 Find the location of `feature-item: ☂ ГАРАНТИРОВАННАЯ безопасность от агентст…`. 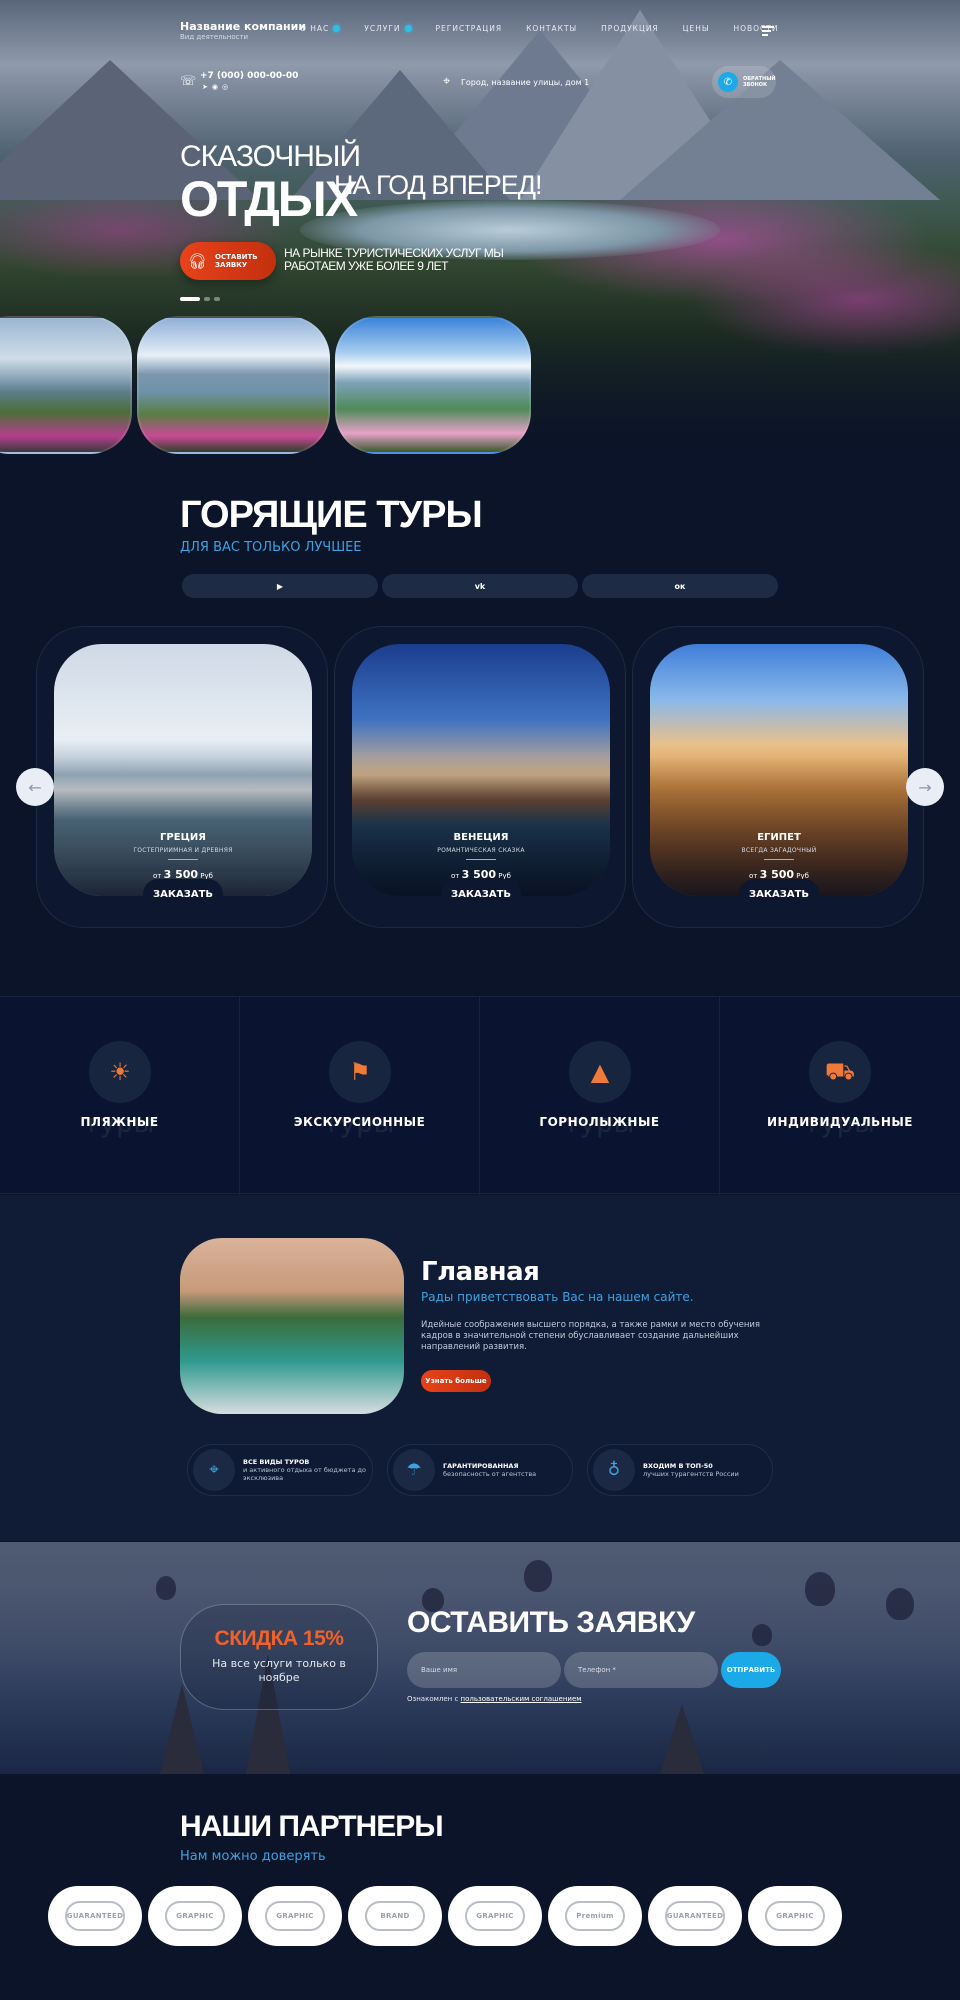

feature-item: ☂ ГАРАНТИРОВАННАЯ безопасность от агентст… is located at coordinates (480, 1470).